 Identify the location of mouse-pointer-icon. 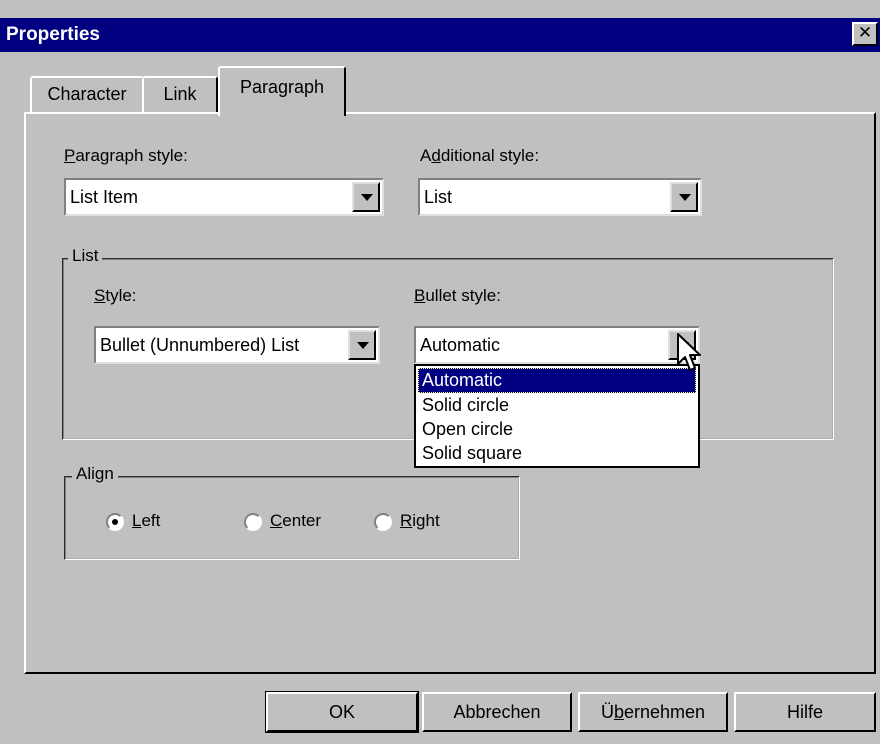
(689, 352).